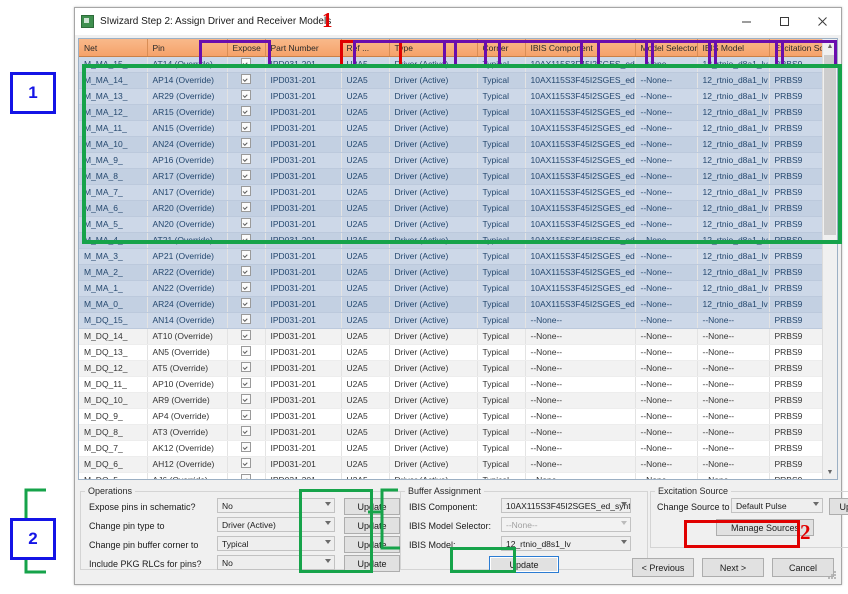 The image size is (848, 594). Describe the element at coordinates (733, 48) in the screenshot. I see `column-header-ibis-model: IBIS Model` at that location.